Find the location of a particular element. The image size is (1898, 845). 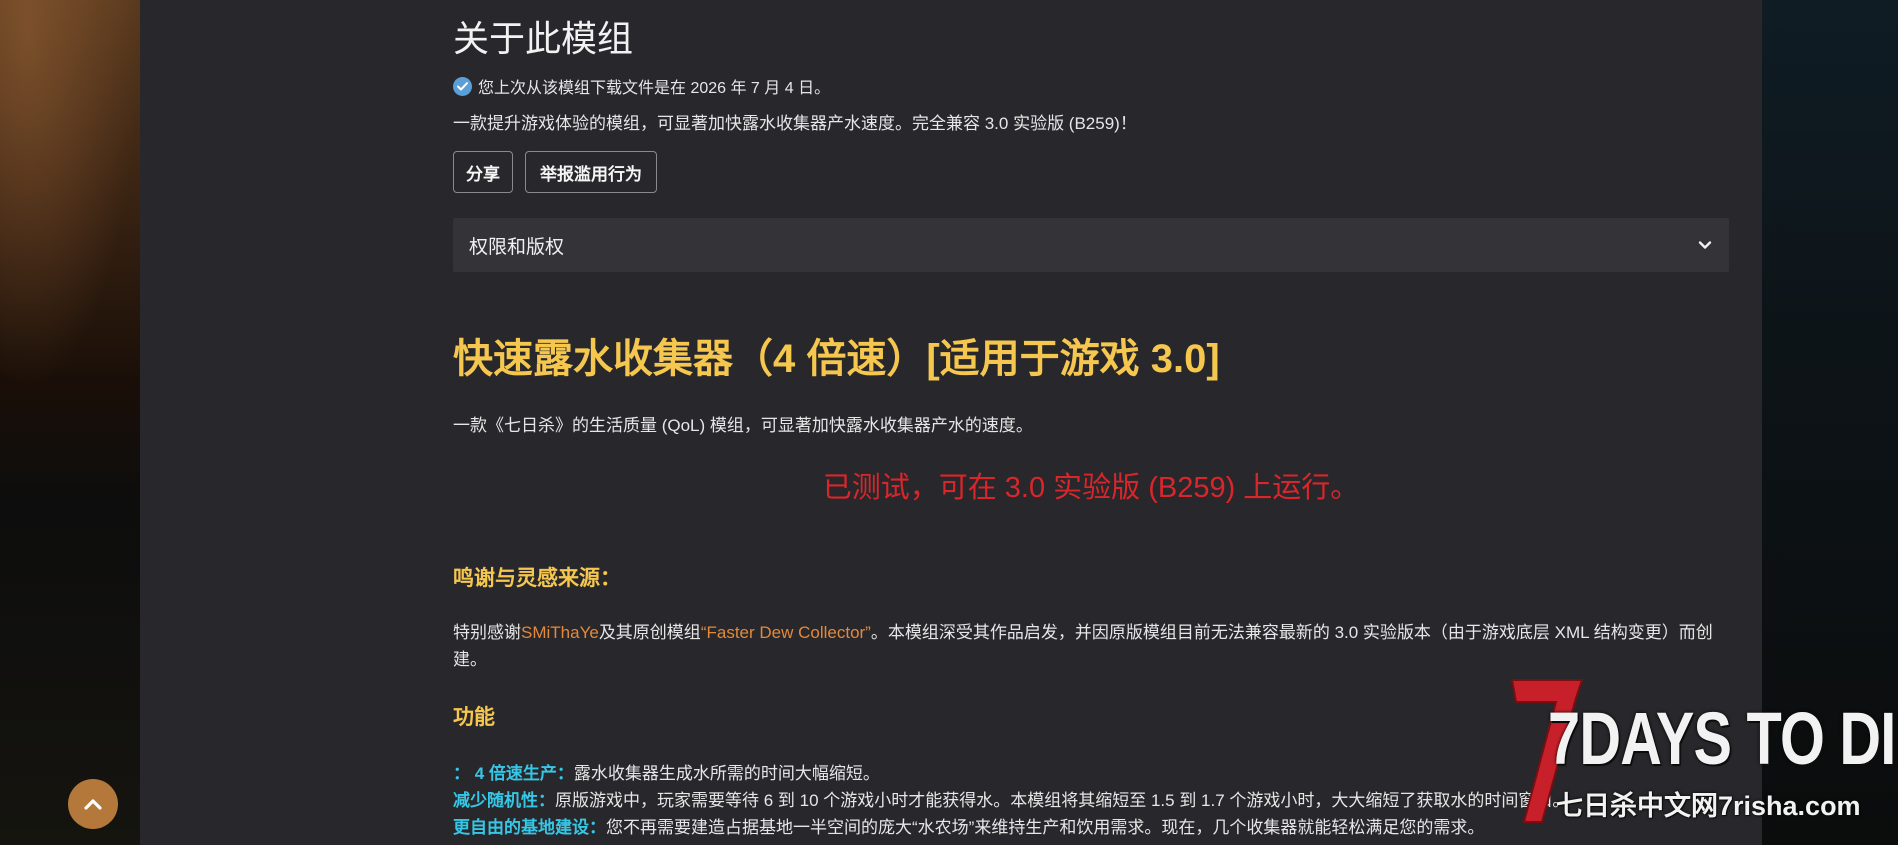

watermark-main: 7DAYS TO DIE is located at coordinates (1723, 738).